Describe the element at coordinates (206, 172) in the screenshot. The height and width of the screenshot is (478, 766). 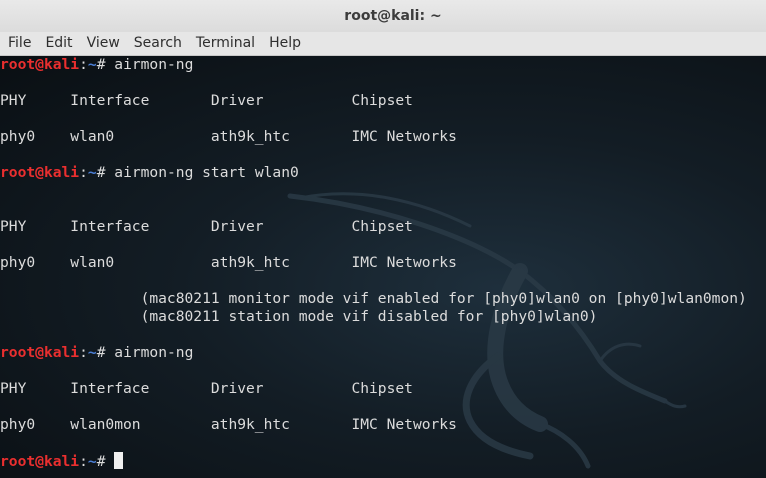
I see `command-text: airmon-ng start wlan0` at that location.